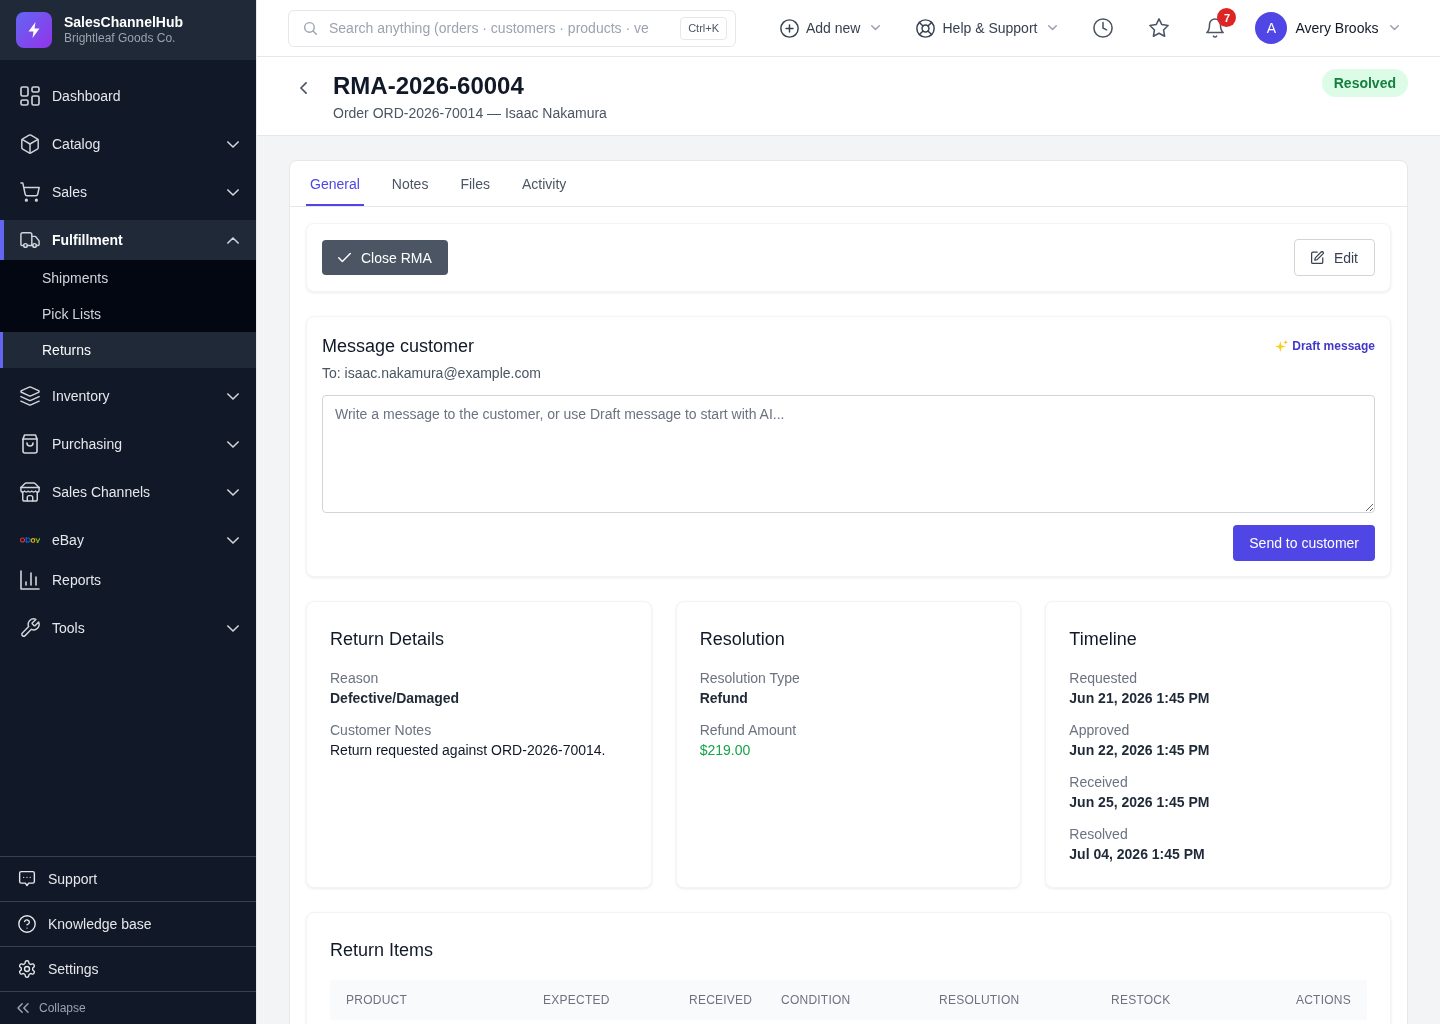 The width and height of the screenshot is (1440, 1024). Describe the element at coordinates (128, 314) in the screenshot. I see `sidebar-subitem: Pick Lists` at that location.